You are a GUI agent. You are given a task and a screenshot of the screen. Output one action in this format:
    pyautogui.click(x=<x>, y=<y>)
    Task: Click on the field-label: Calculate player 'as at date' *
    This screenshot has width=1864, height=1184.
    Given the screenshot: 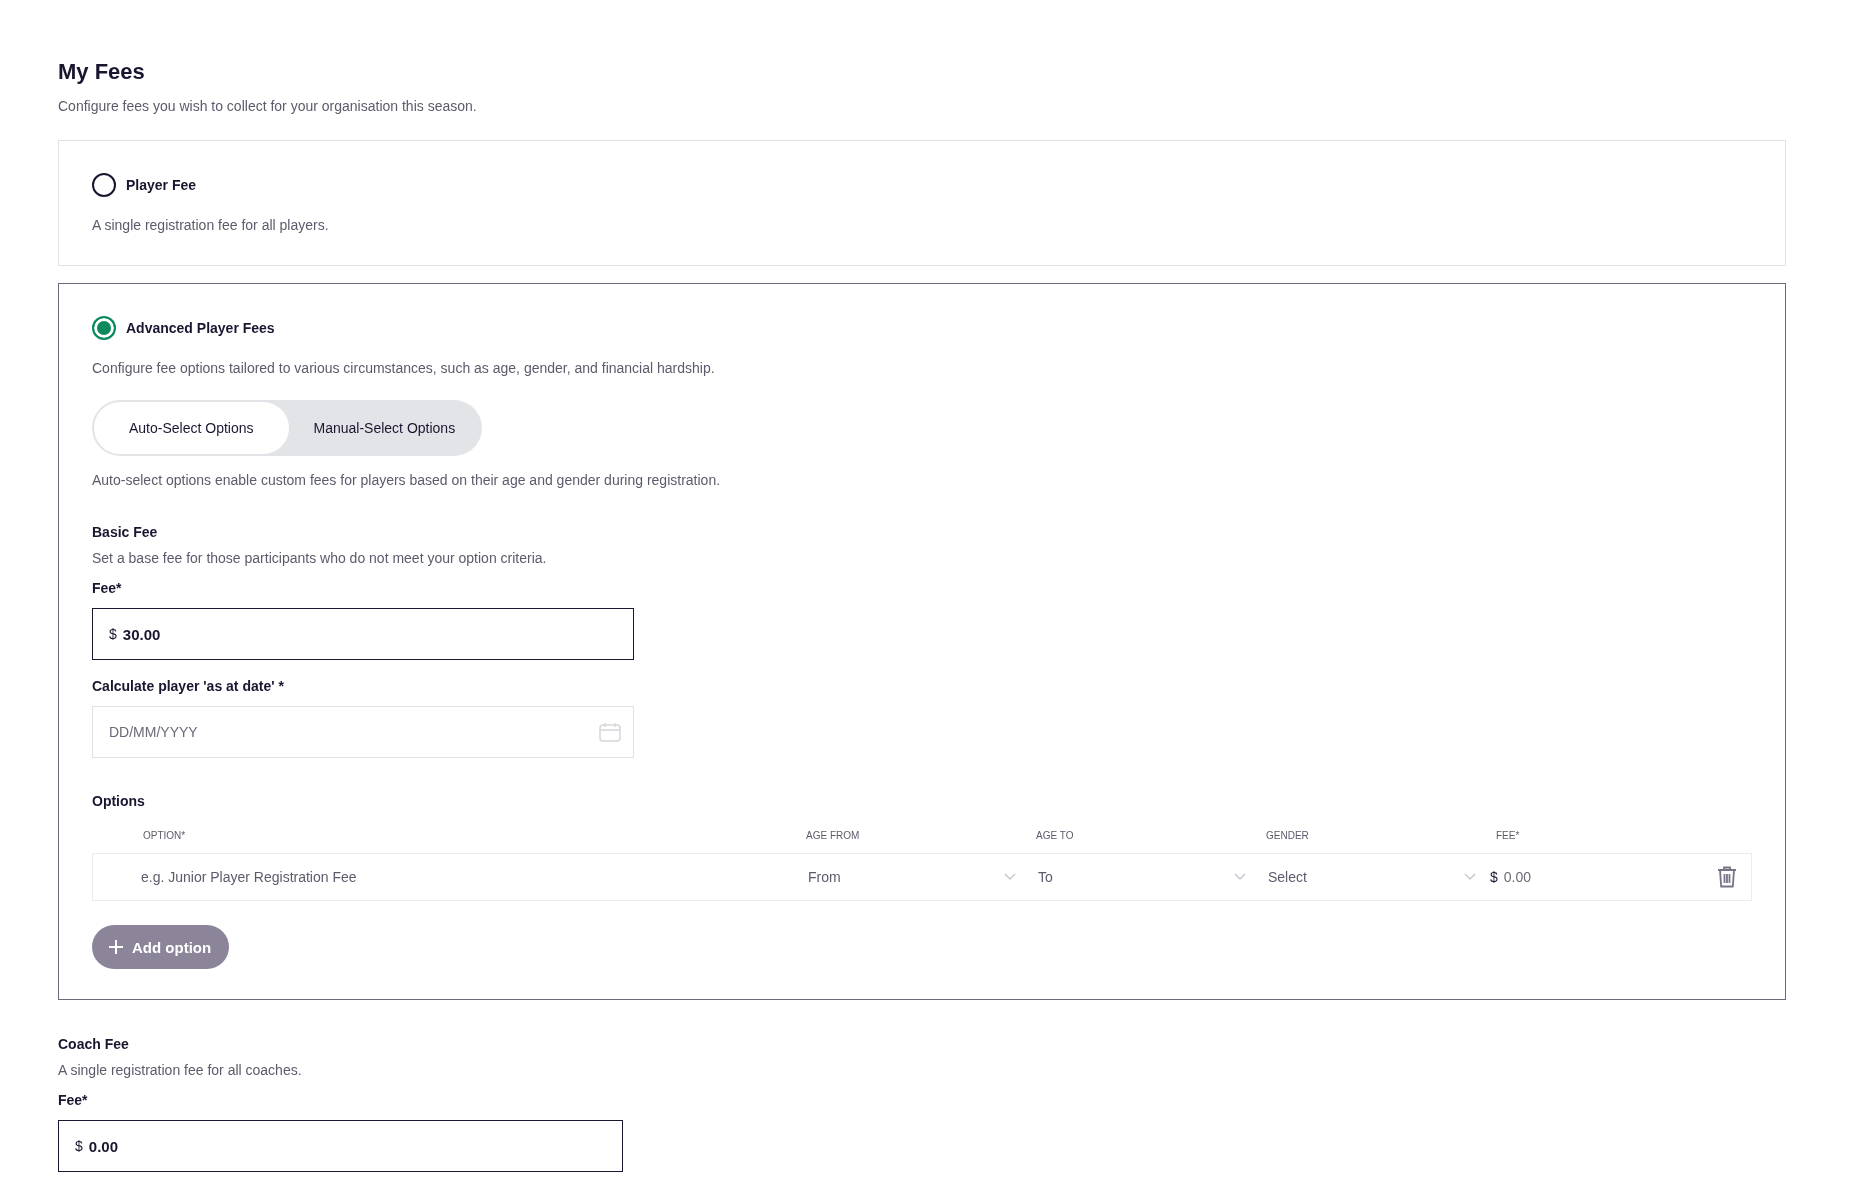 What is the action you would take?
    pyautogui.click(x=188, y=686)
    